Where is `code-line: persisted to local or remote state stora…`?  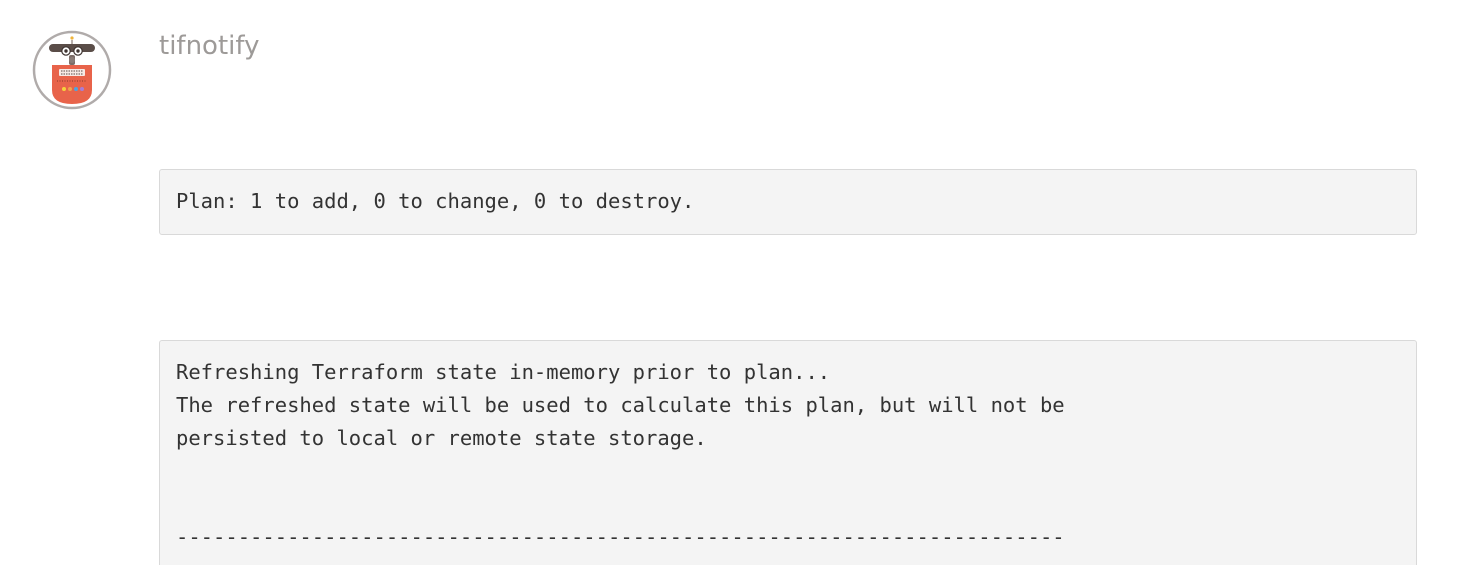
code-line: persisted to local or remote state stora… is located at coordinates (441, 438).